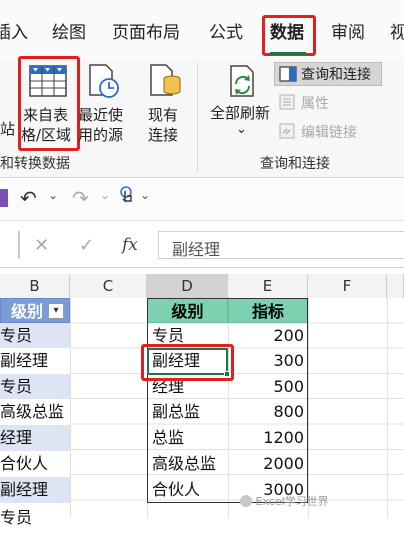 The width and height of the screenshot is (404, 533). I want to click on recent-sources-label-line1: 最近使, so click(101, 115).